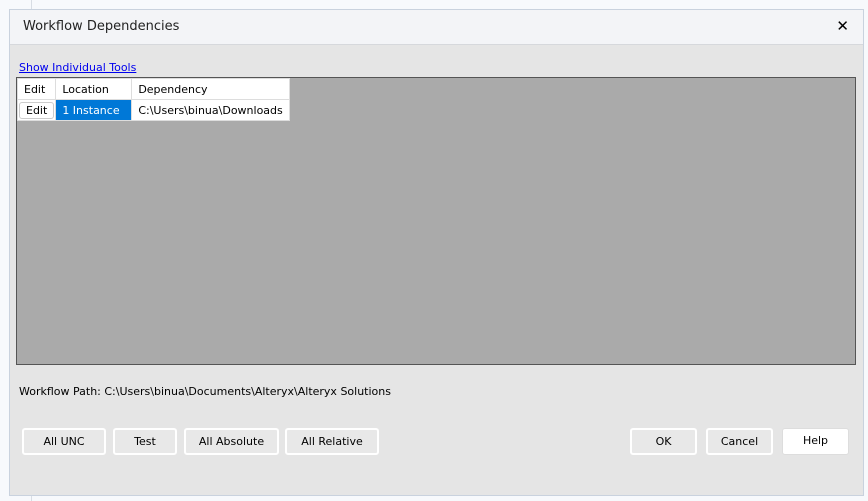  Describe the element at coordinates (815, 441) in the screenshot. I see `help-button: Help` at that location.